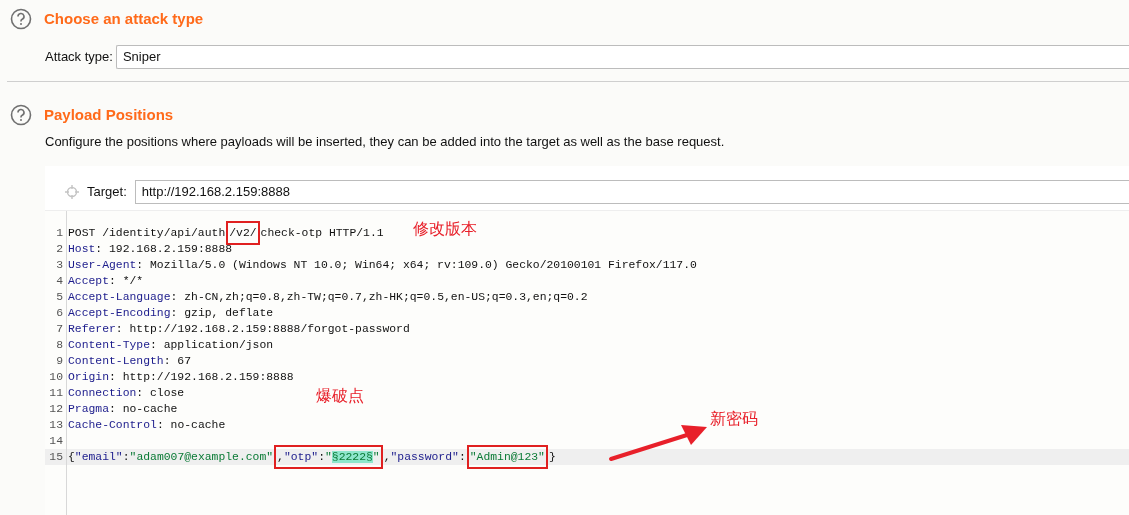 This screenshot has width=1129, height=515. Describe the element at coordinates (59, 249) in the screenshot. I see `line-number: 2` at that location.